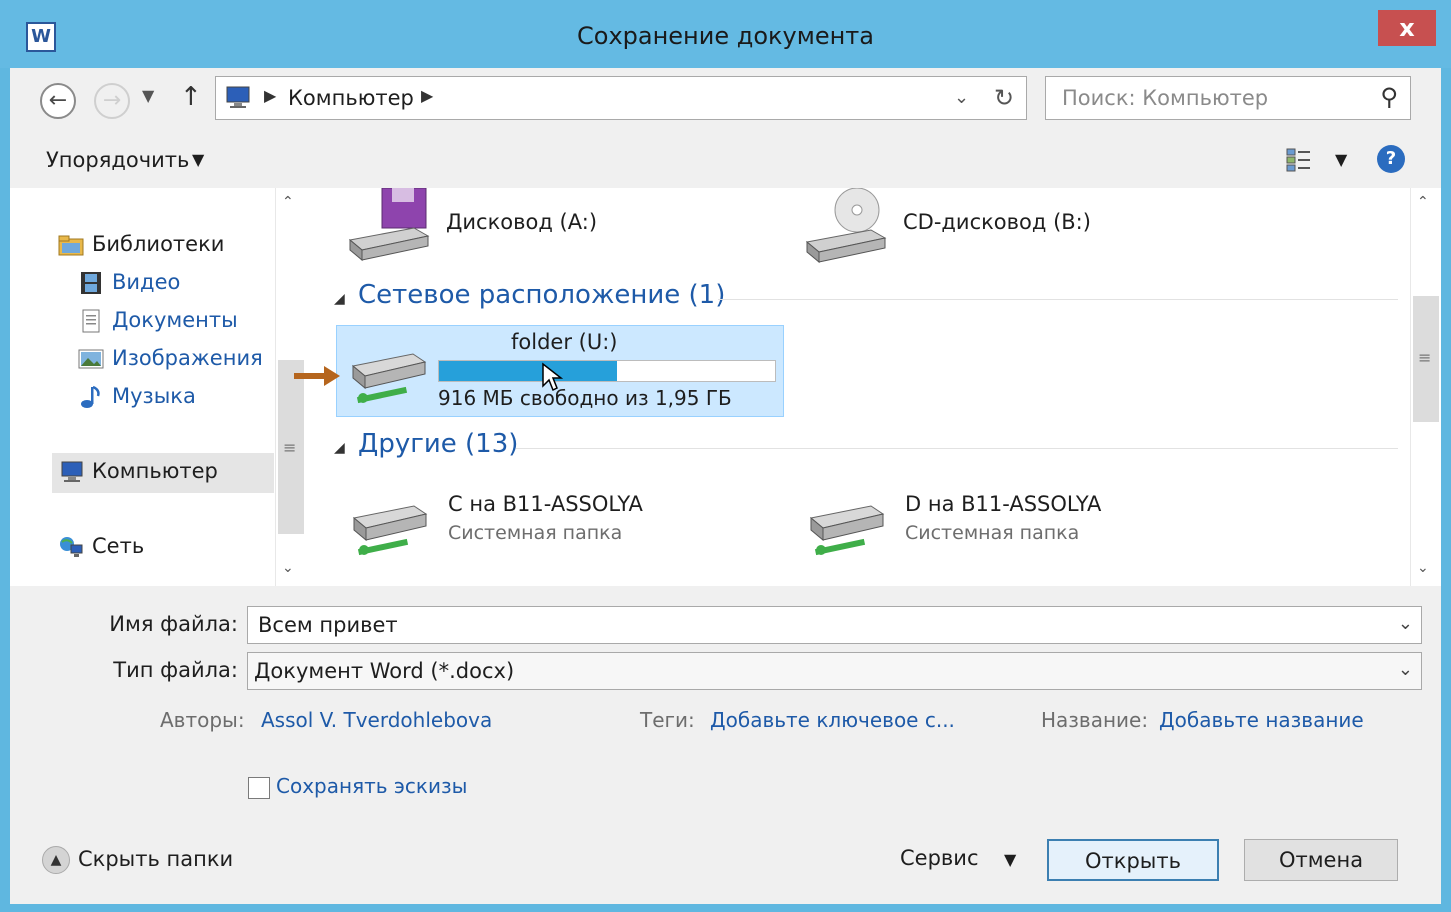 The image size is (1451, 912). Describe the element at coordinates (1341, 159) in the screenshot. I see `view-options-dropdown: ▼` at that location.